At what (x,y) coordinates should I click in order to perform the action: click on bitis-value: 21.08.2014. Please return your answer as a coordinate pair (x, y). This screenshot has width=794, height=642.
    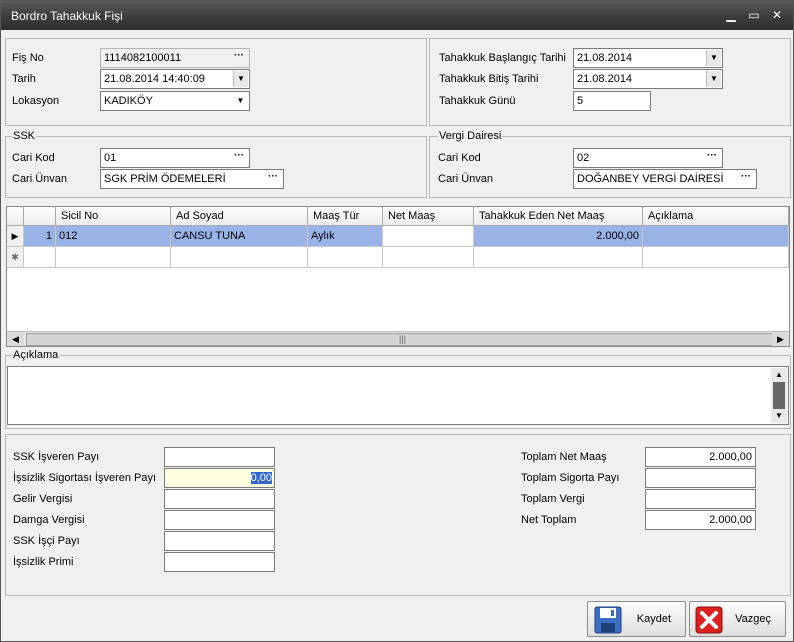
    Looking at the image, I should click on (605, 79).